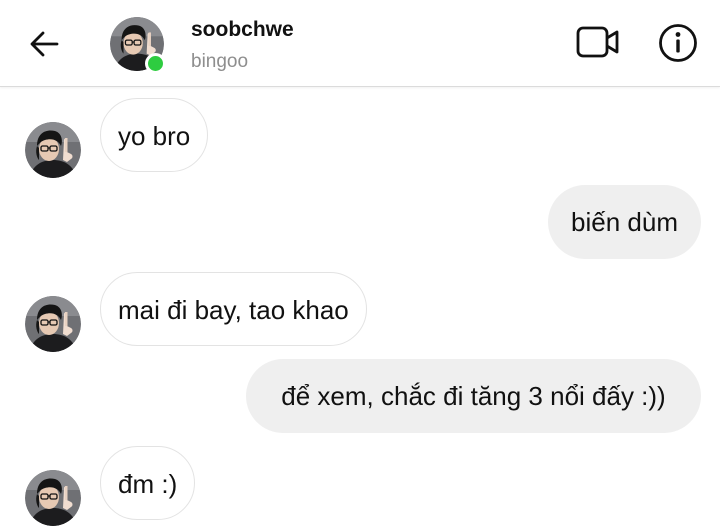  Describe the element at coordinates (473, 396) in the screenshot. I see `outgoing-message-bubble: để xem, chắc đi tăng 3 nổi đấy :))` at that location.